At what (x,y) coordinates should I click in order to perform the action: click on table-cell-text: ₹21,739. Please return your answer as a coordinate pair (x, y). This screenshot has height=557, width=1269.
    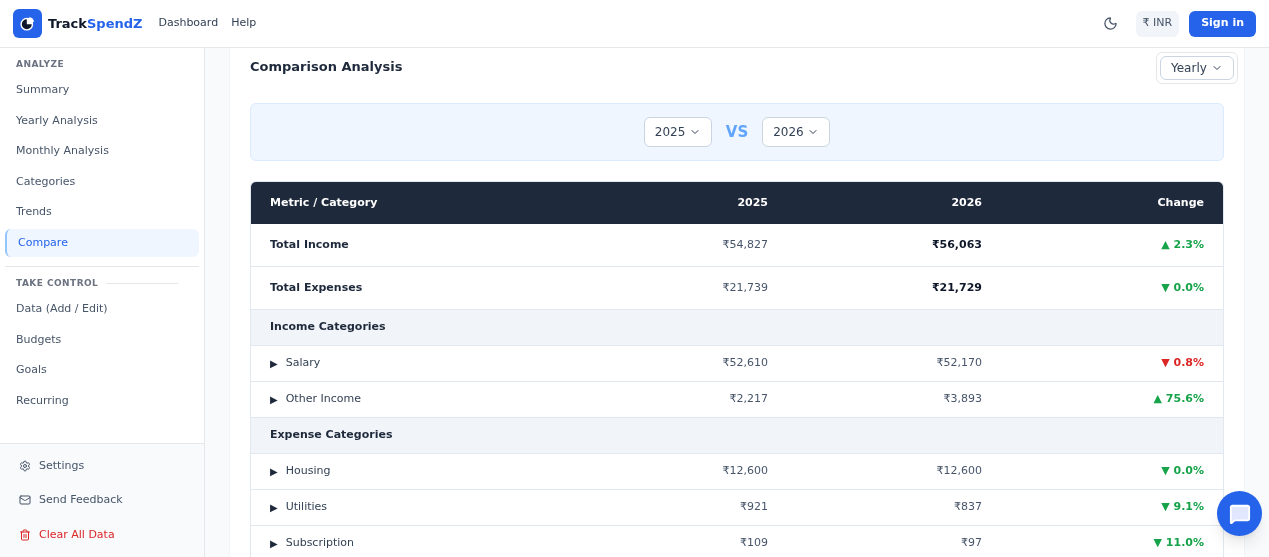
    Looking at the image, I should click on (744, 287).